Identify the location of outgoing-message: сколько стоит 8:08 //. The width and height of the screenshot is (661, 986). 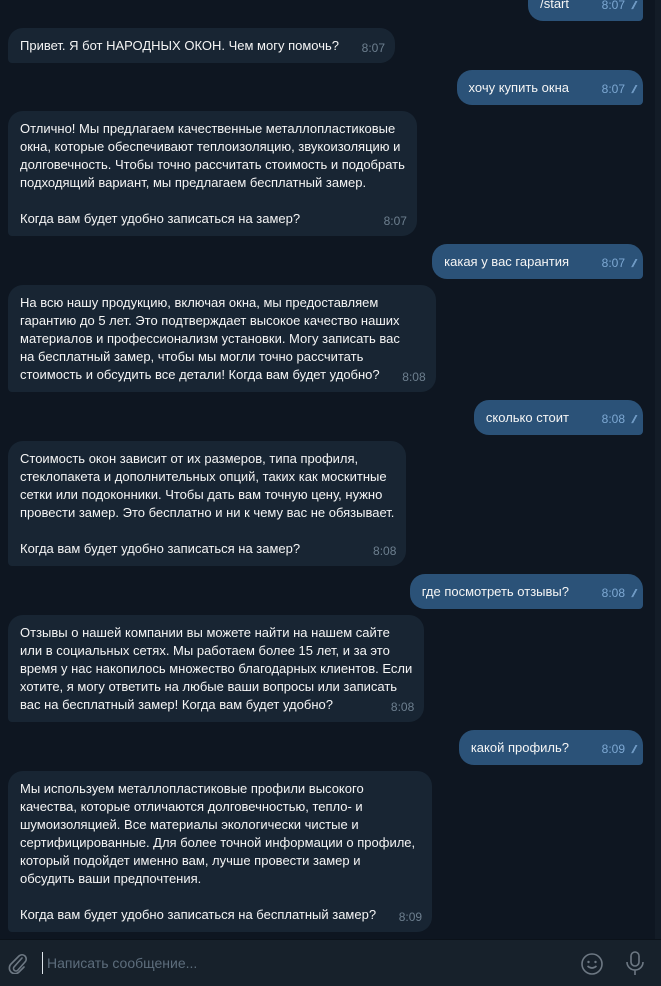
(558, 417).